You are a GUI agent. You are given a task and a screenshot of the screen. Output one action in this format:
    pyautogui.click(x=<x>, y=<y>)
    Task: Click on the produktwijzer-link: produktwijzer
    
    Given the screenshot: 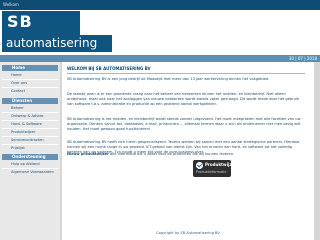 What is the action you would take?
    pyautogui.click(x=95, y=154)
    